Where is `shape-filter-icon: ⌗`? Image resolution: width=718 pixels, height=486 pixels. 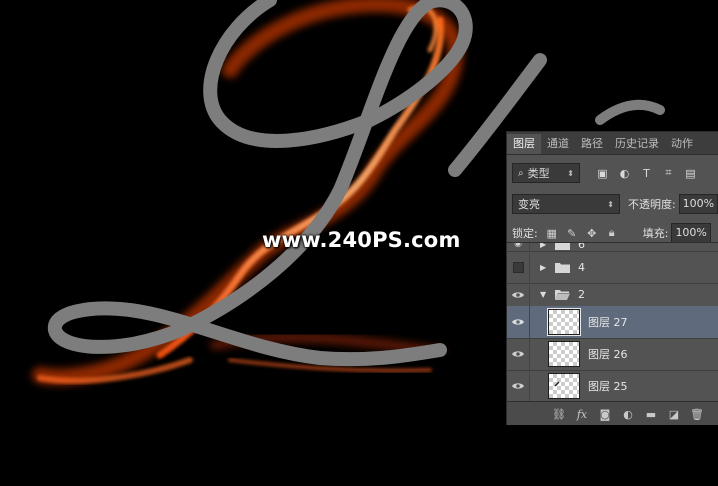 shape-filter-icon: ⌗ is located at coordinates (668, 173).